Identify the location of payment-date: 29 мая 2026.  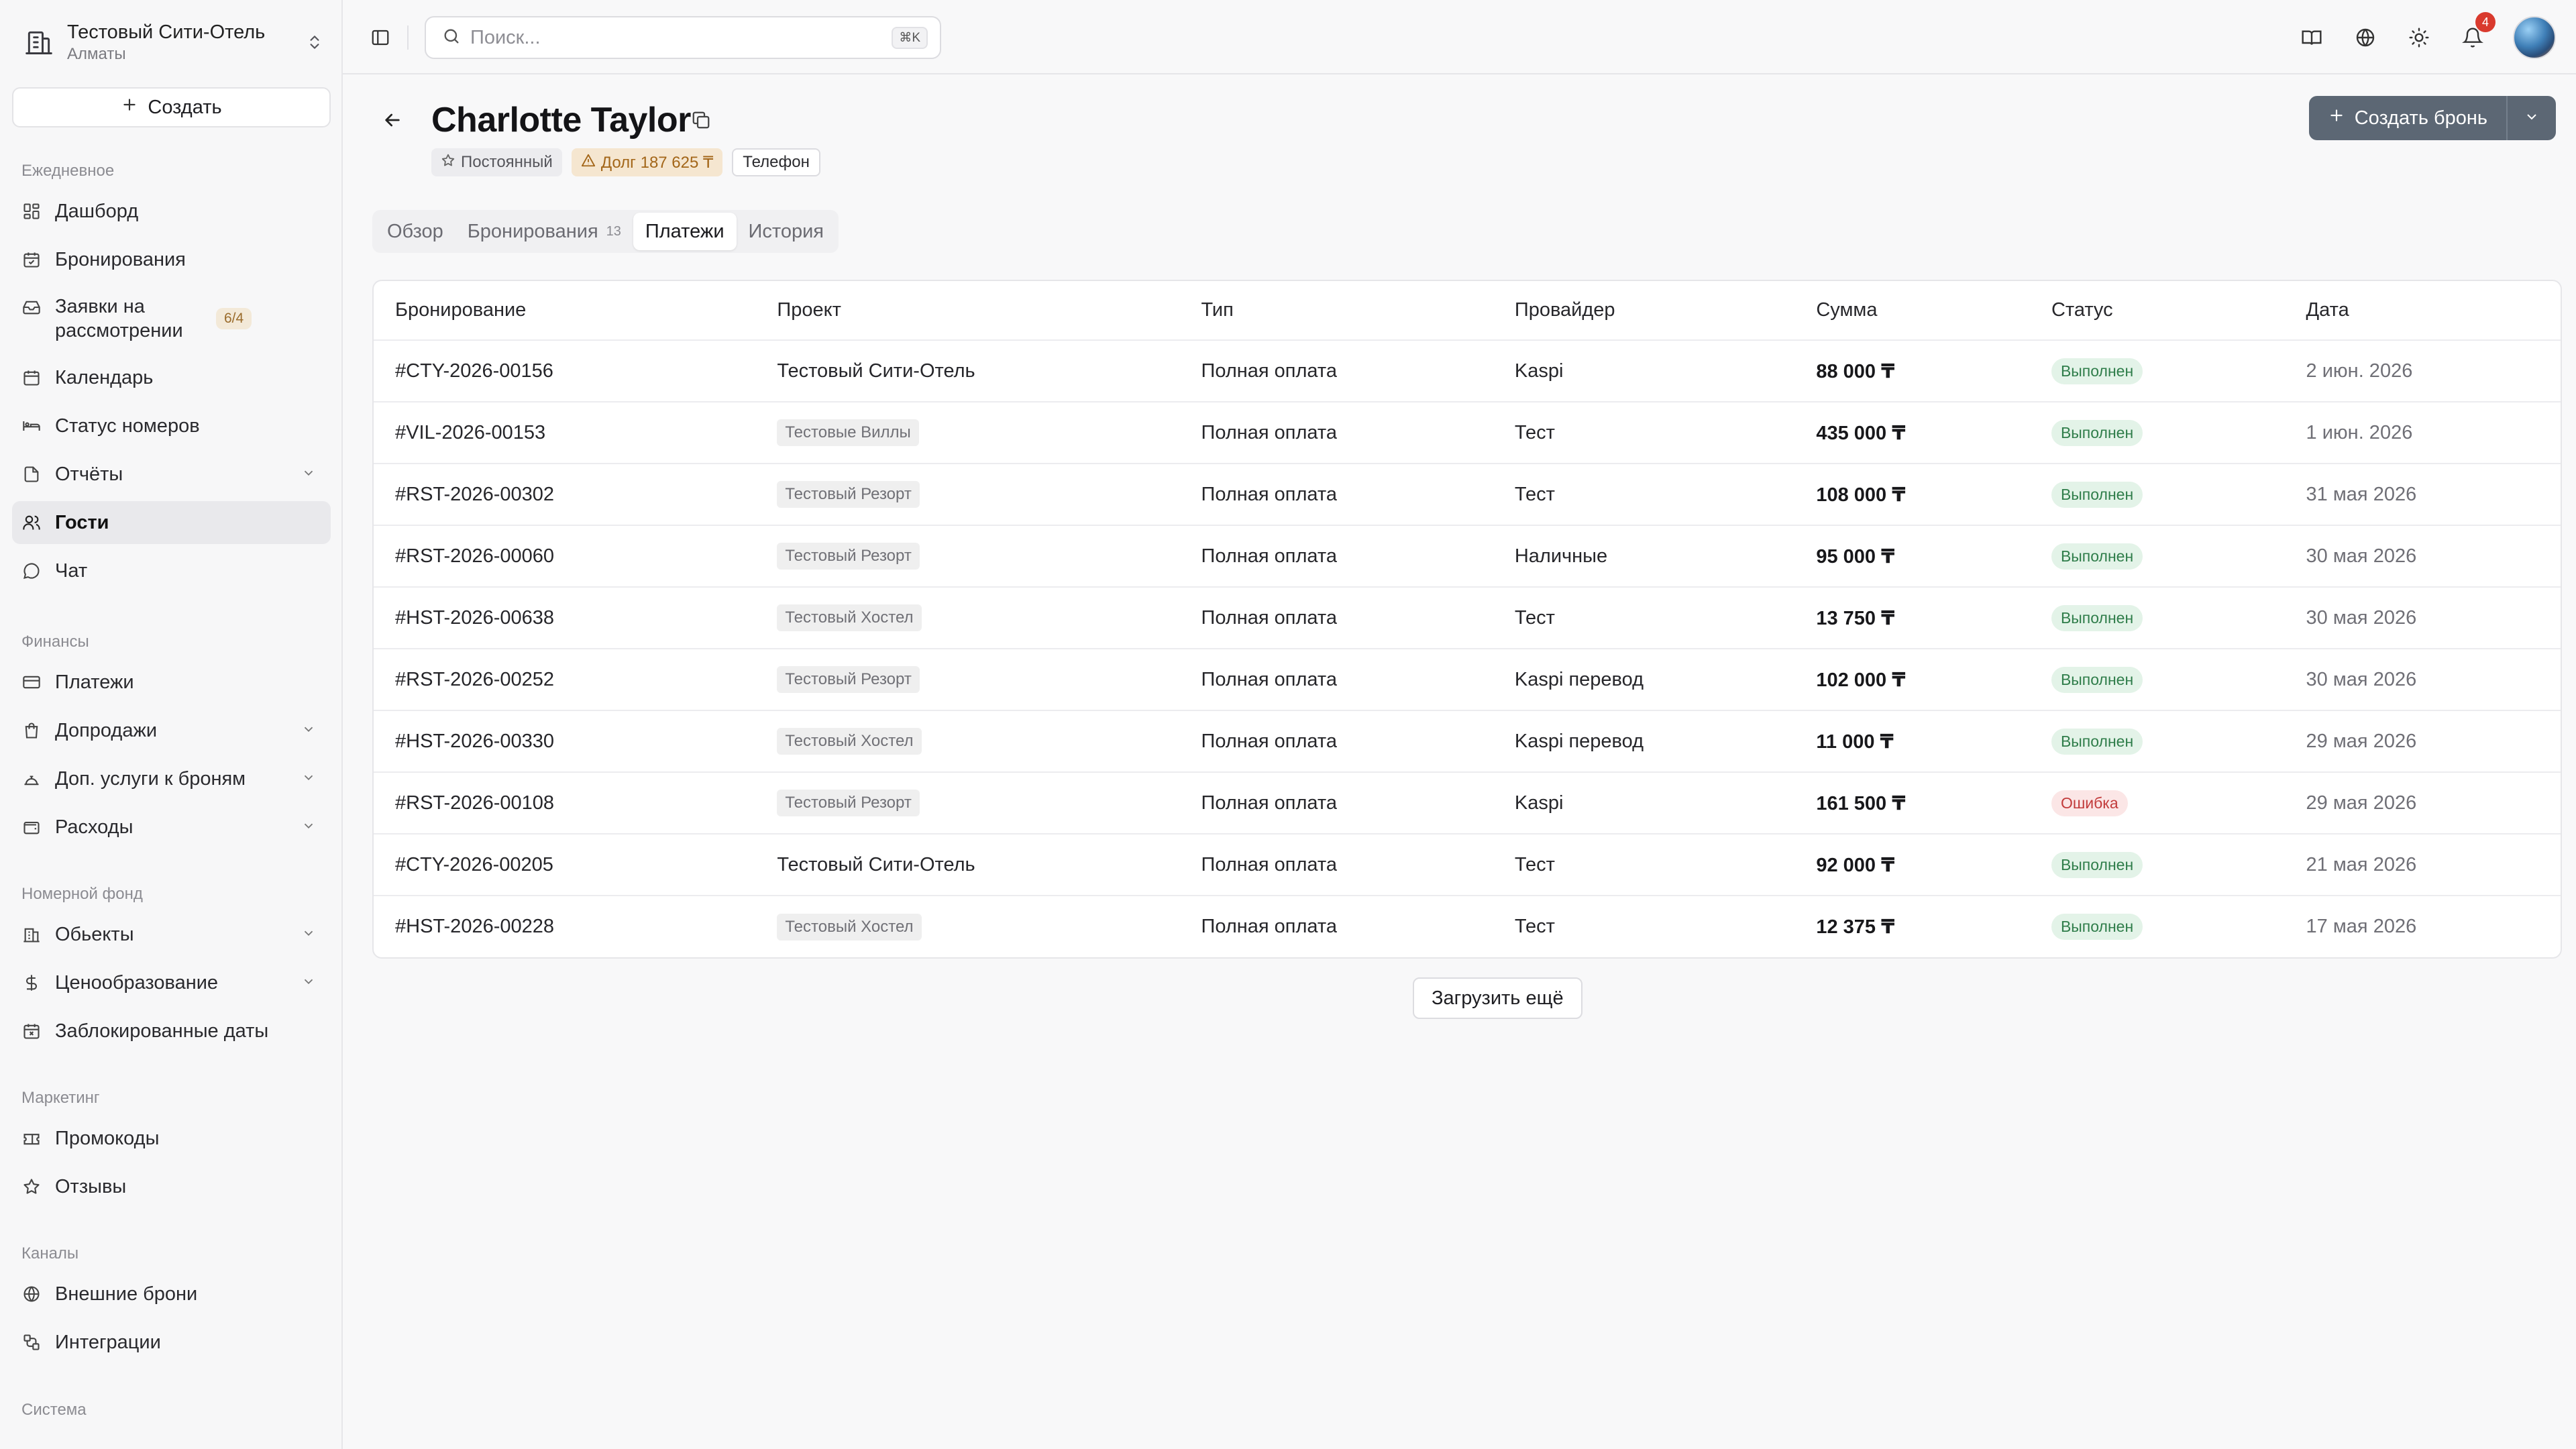
(2361, 741).